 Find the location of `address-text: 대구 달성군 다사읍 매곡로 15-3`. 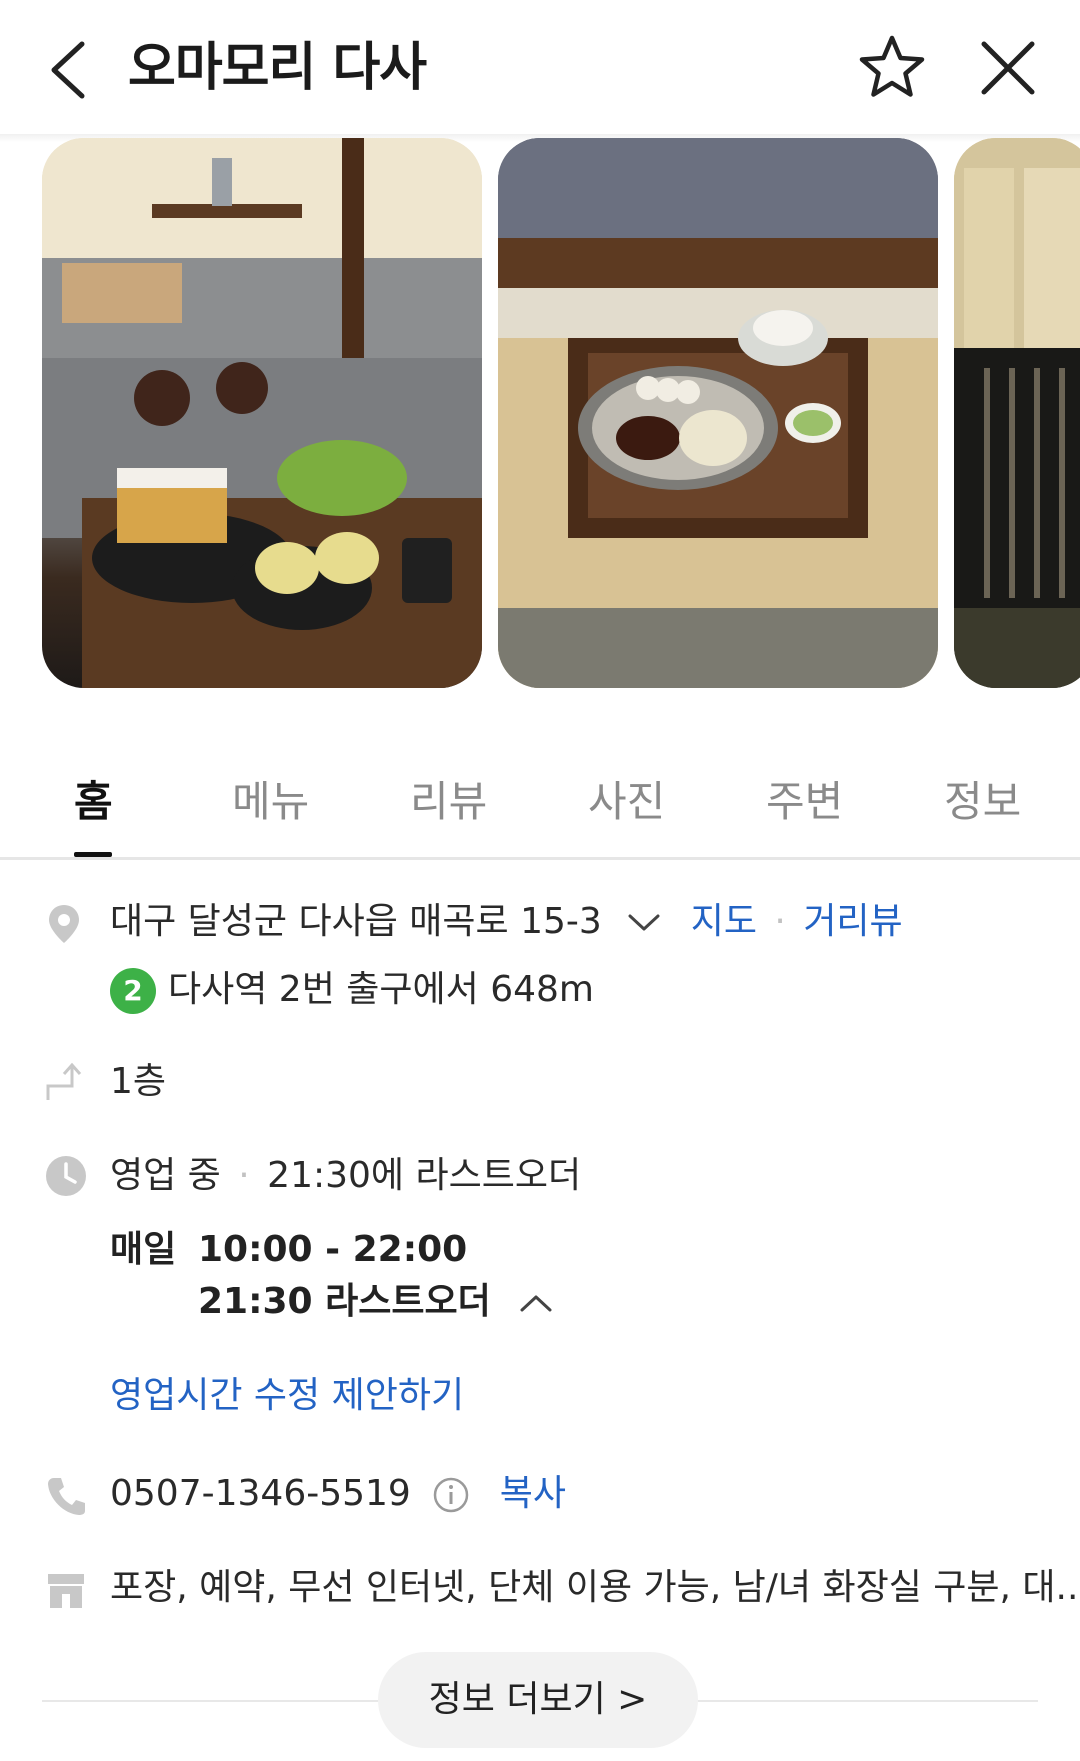

address-text: 대구 달성군 다사읍 매곡로 15-3 is located at coordinates (356, 921).